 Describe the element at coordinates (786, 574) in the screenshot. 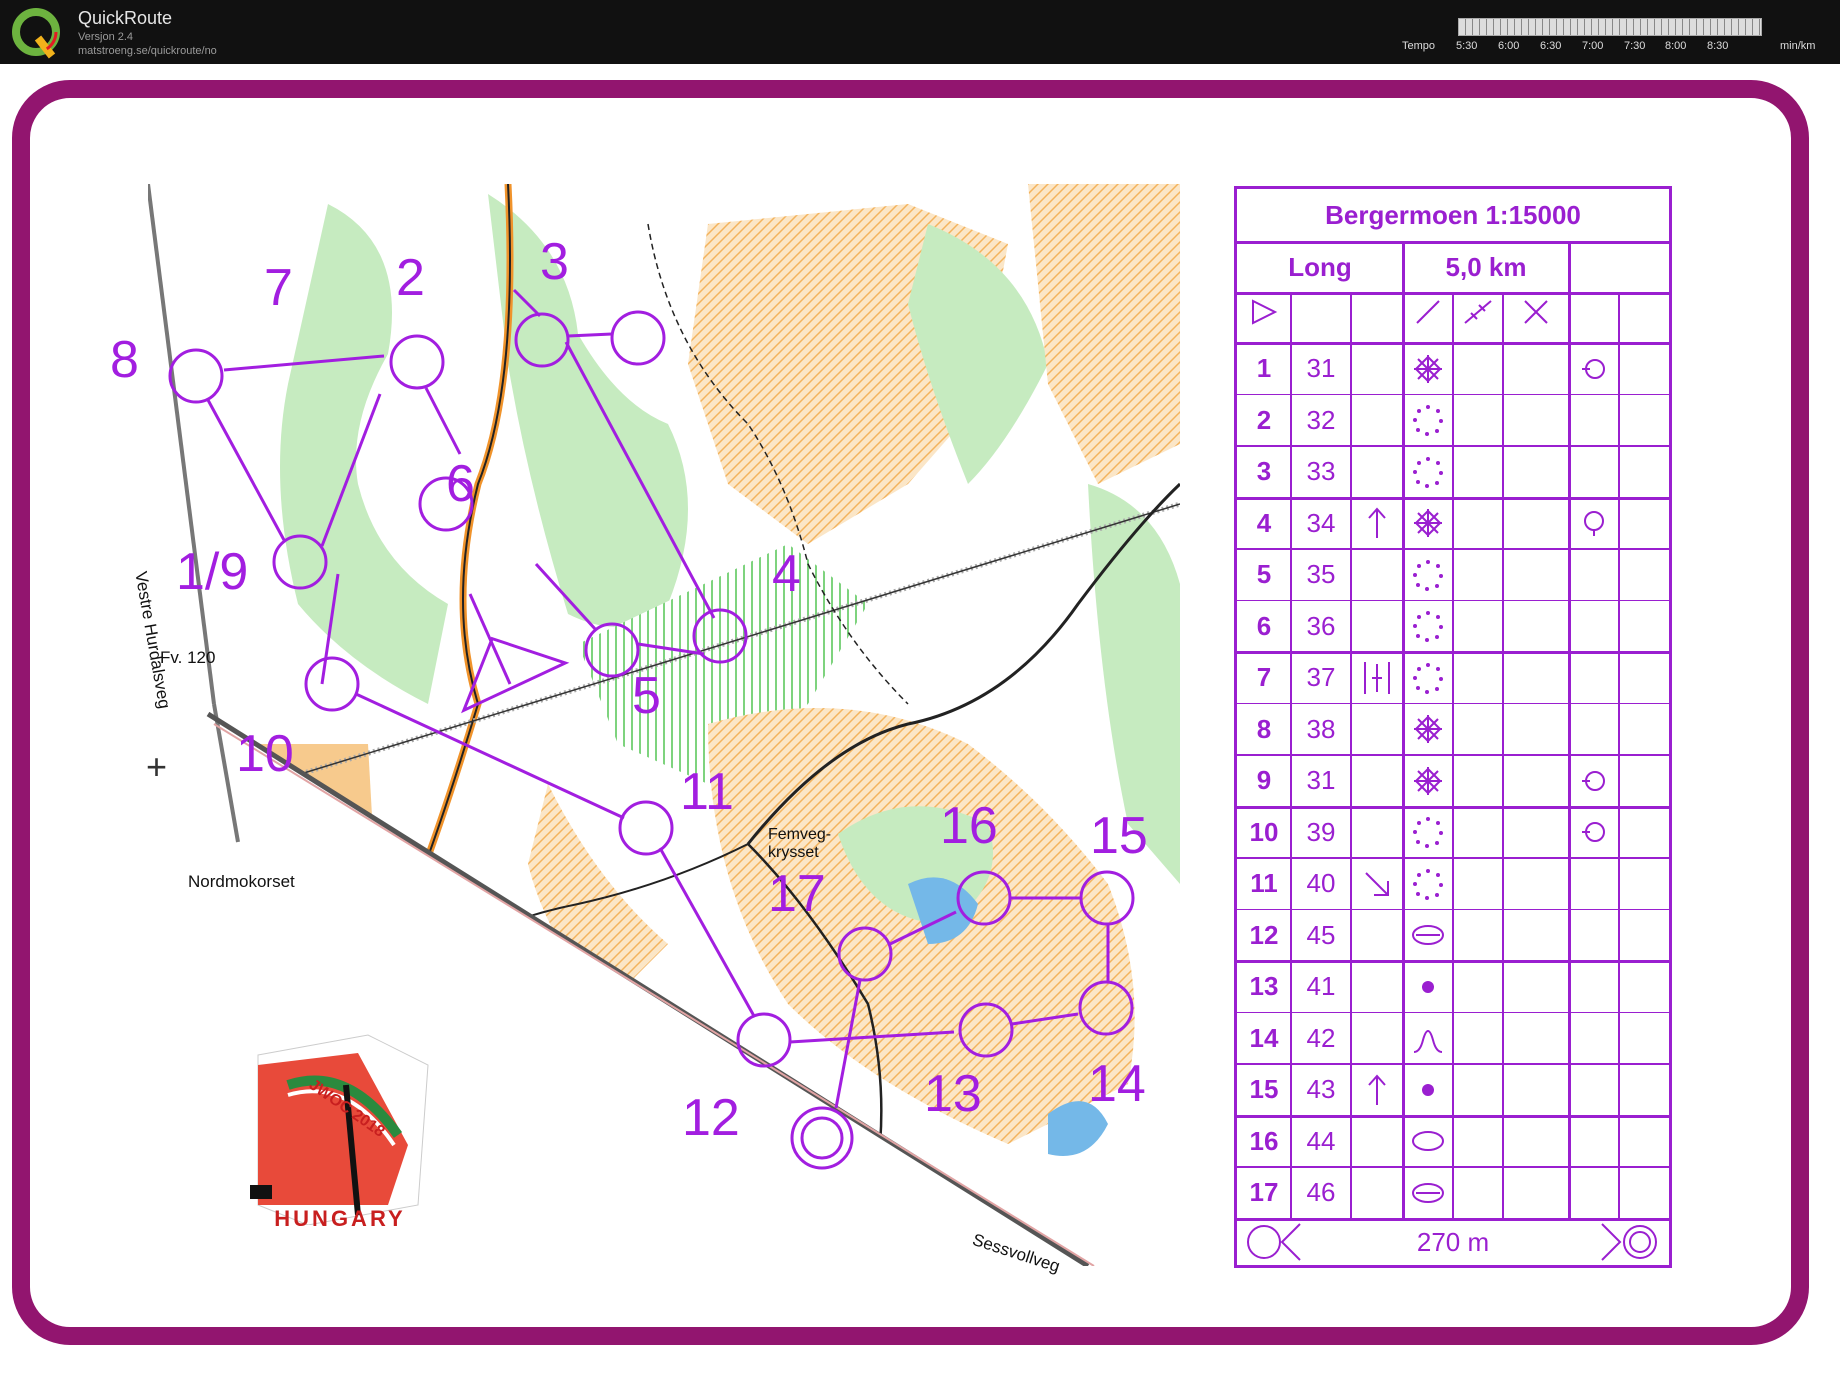

I see `control-label: 4` at that location.